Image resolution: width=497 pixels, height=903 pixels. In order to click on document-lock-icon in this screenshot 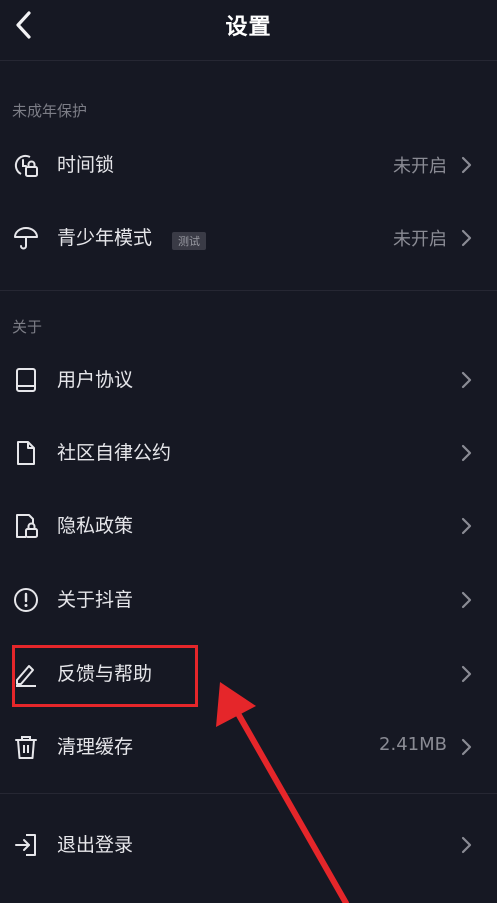, I will do `click(27, 526)`.